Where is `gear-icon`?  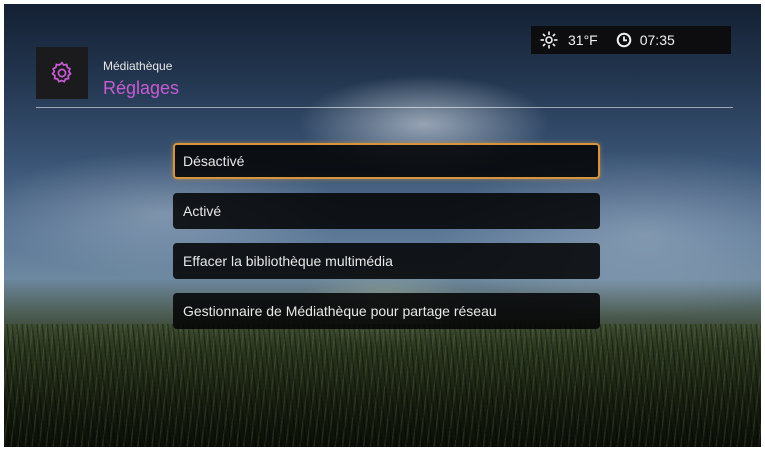 gear-icon is located at coordinates (61, 72).